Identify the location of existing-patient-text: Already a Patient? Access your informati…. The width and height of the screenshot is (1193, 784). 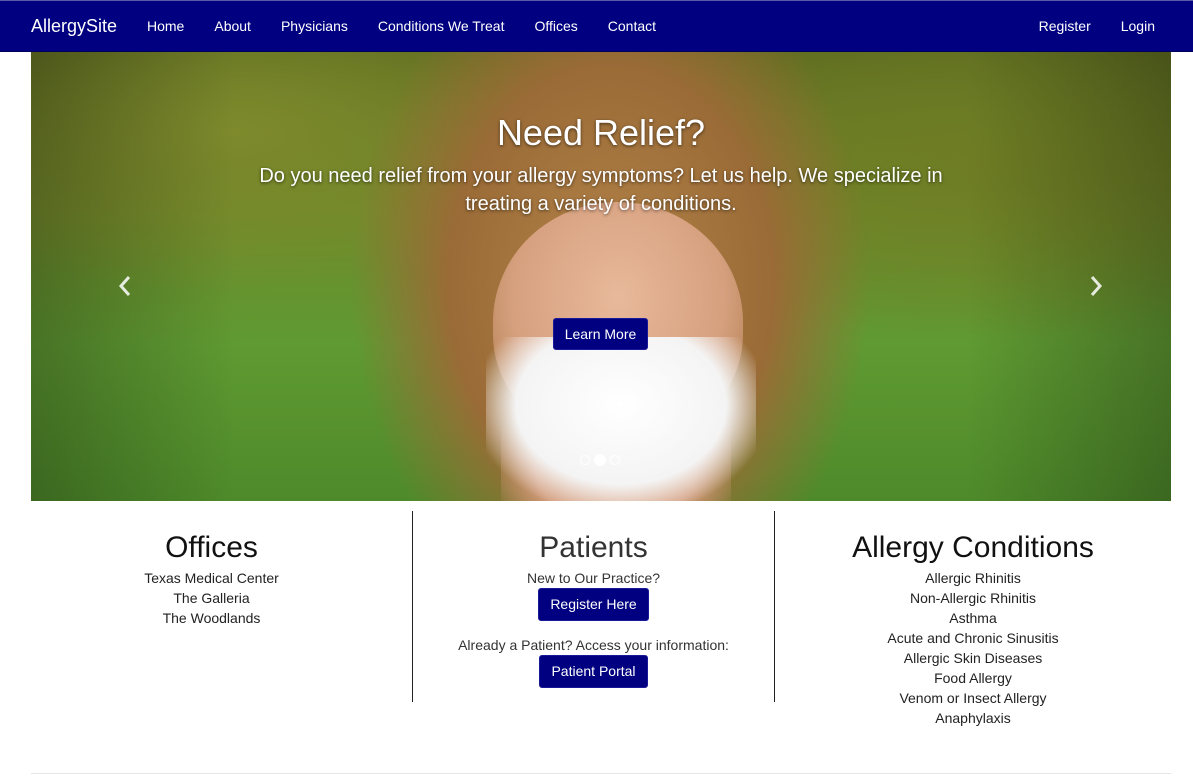
(593, 645).